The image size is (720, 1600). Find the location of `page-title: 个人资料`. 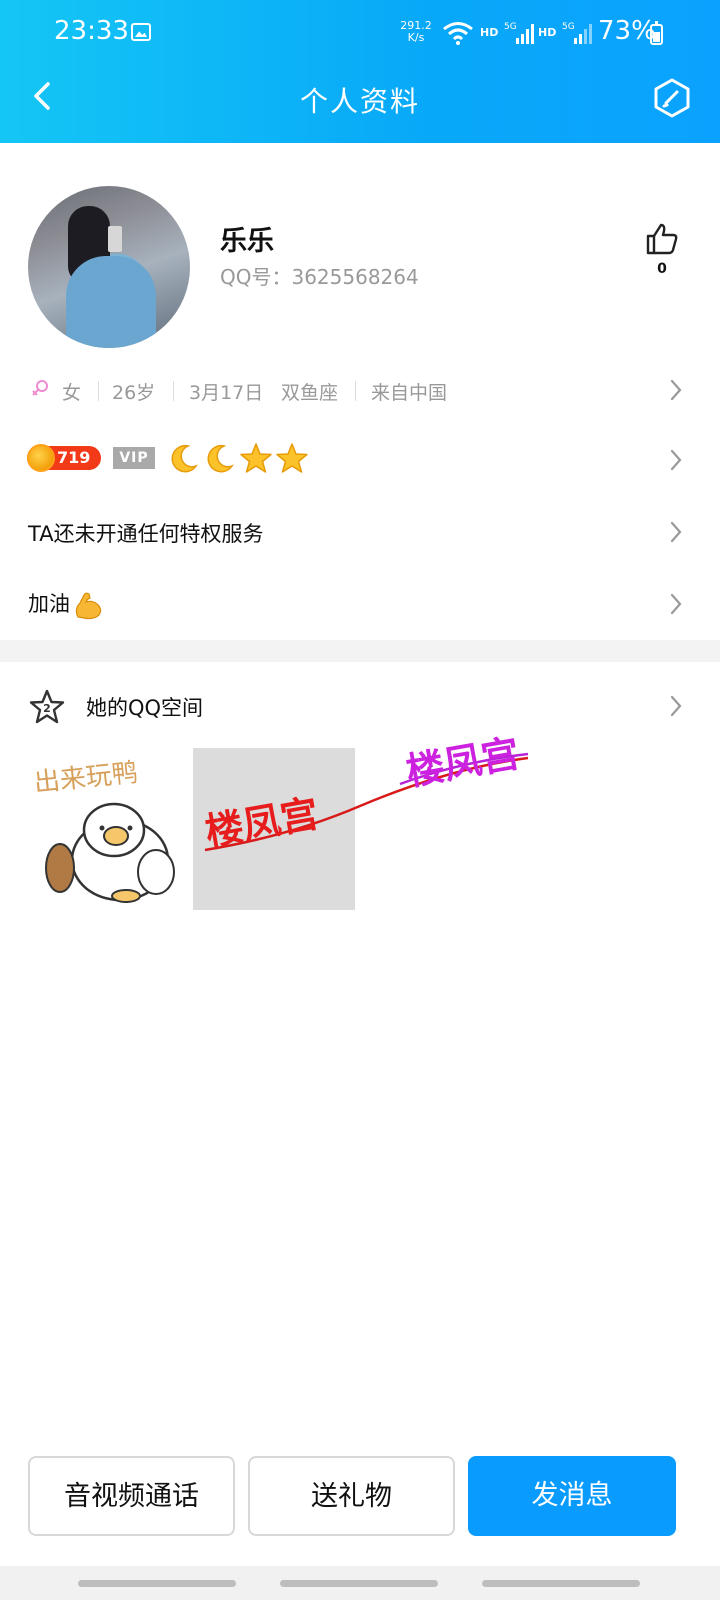

page-title: 个人资料 is located at coordinates (359, 101).